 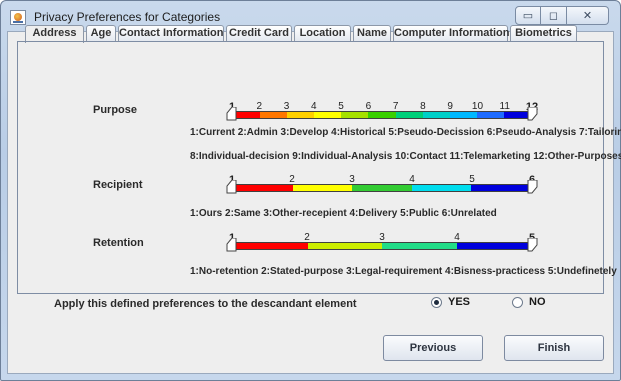 I want to click on minimize-icon: ▭, so click(x=528, y=16).